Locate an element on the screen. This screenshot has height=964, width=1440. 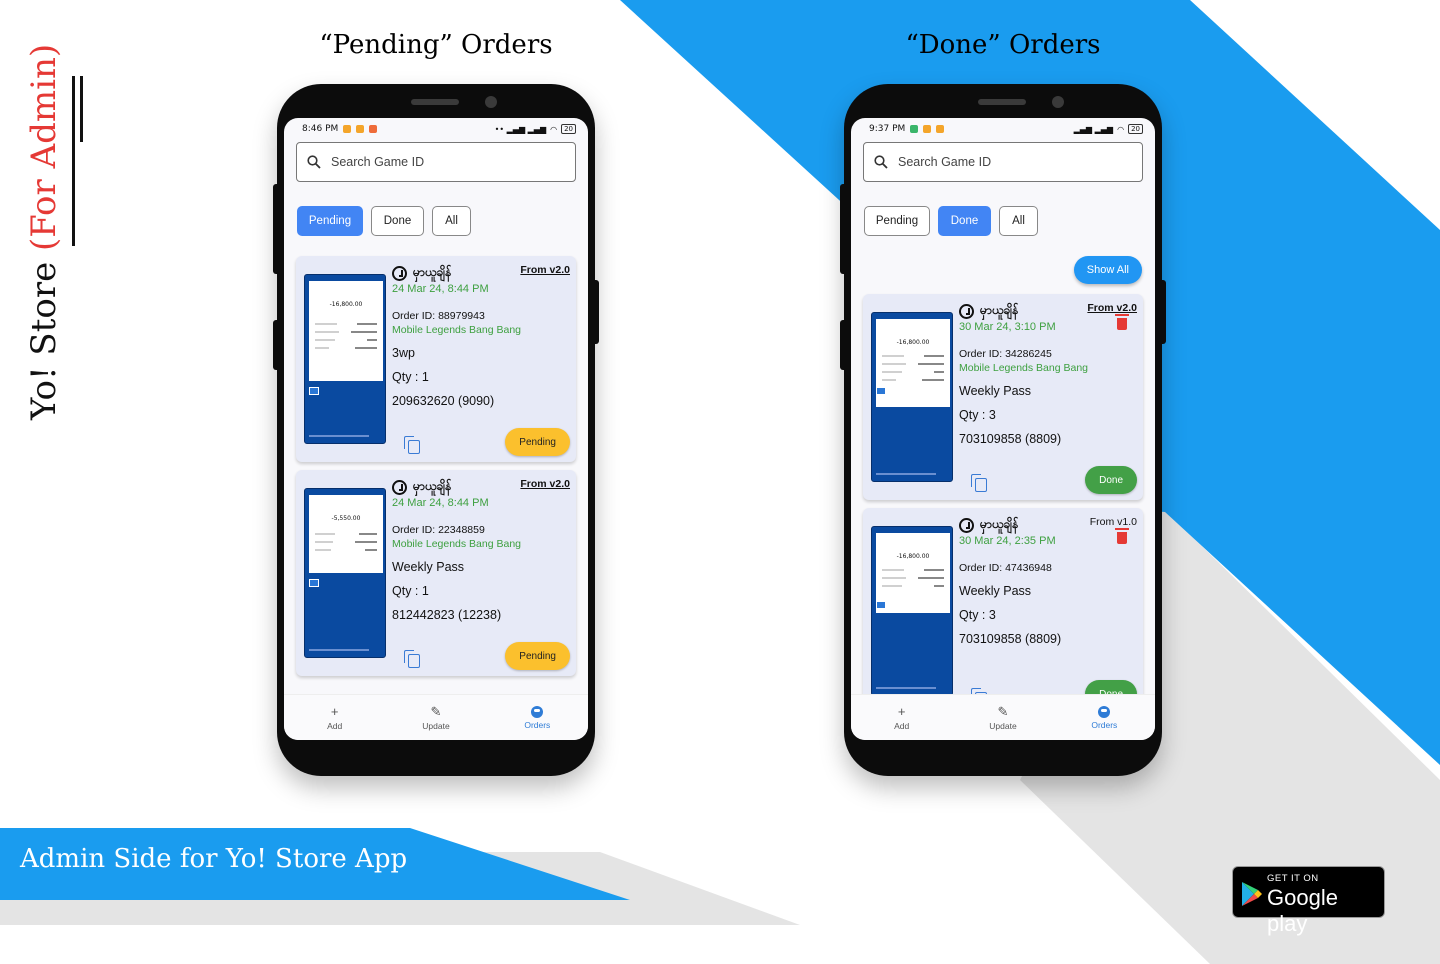
signal-icon: •• ▂▄▆ ▂▄▆ is located at coordinates (520, 129).